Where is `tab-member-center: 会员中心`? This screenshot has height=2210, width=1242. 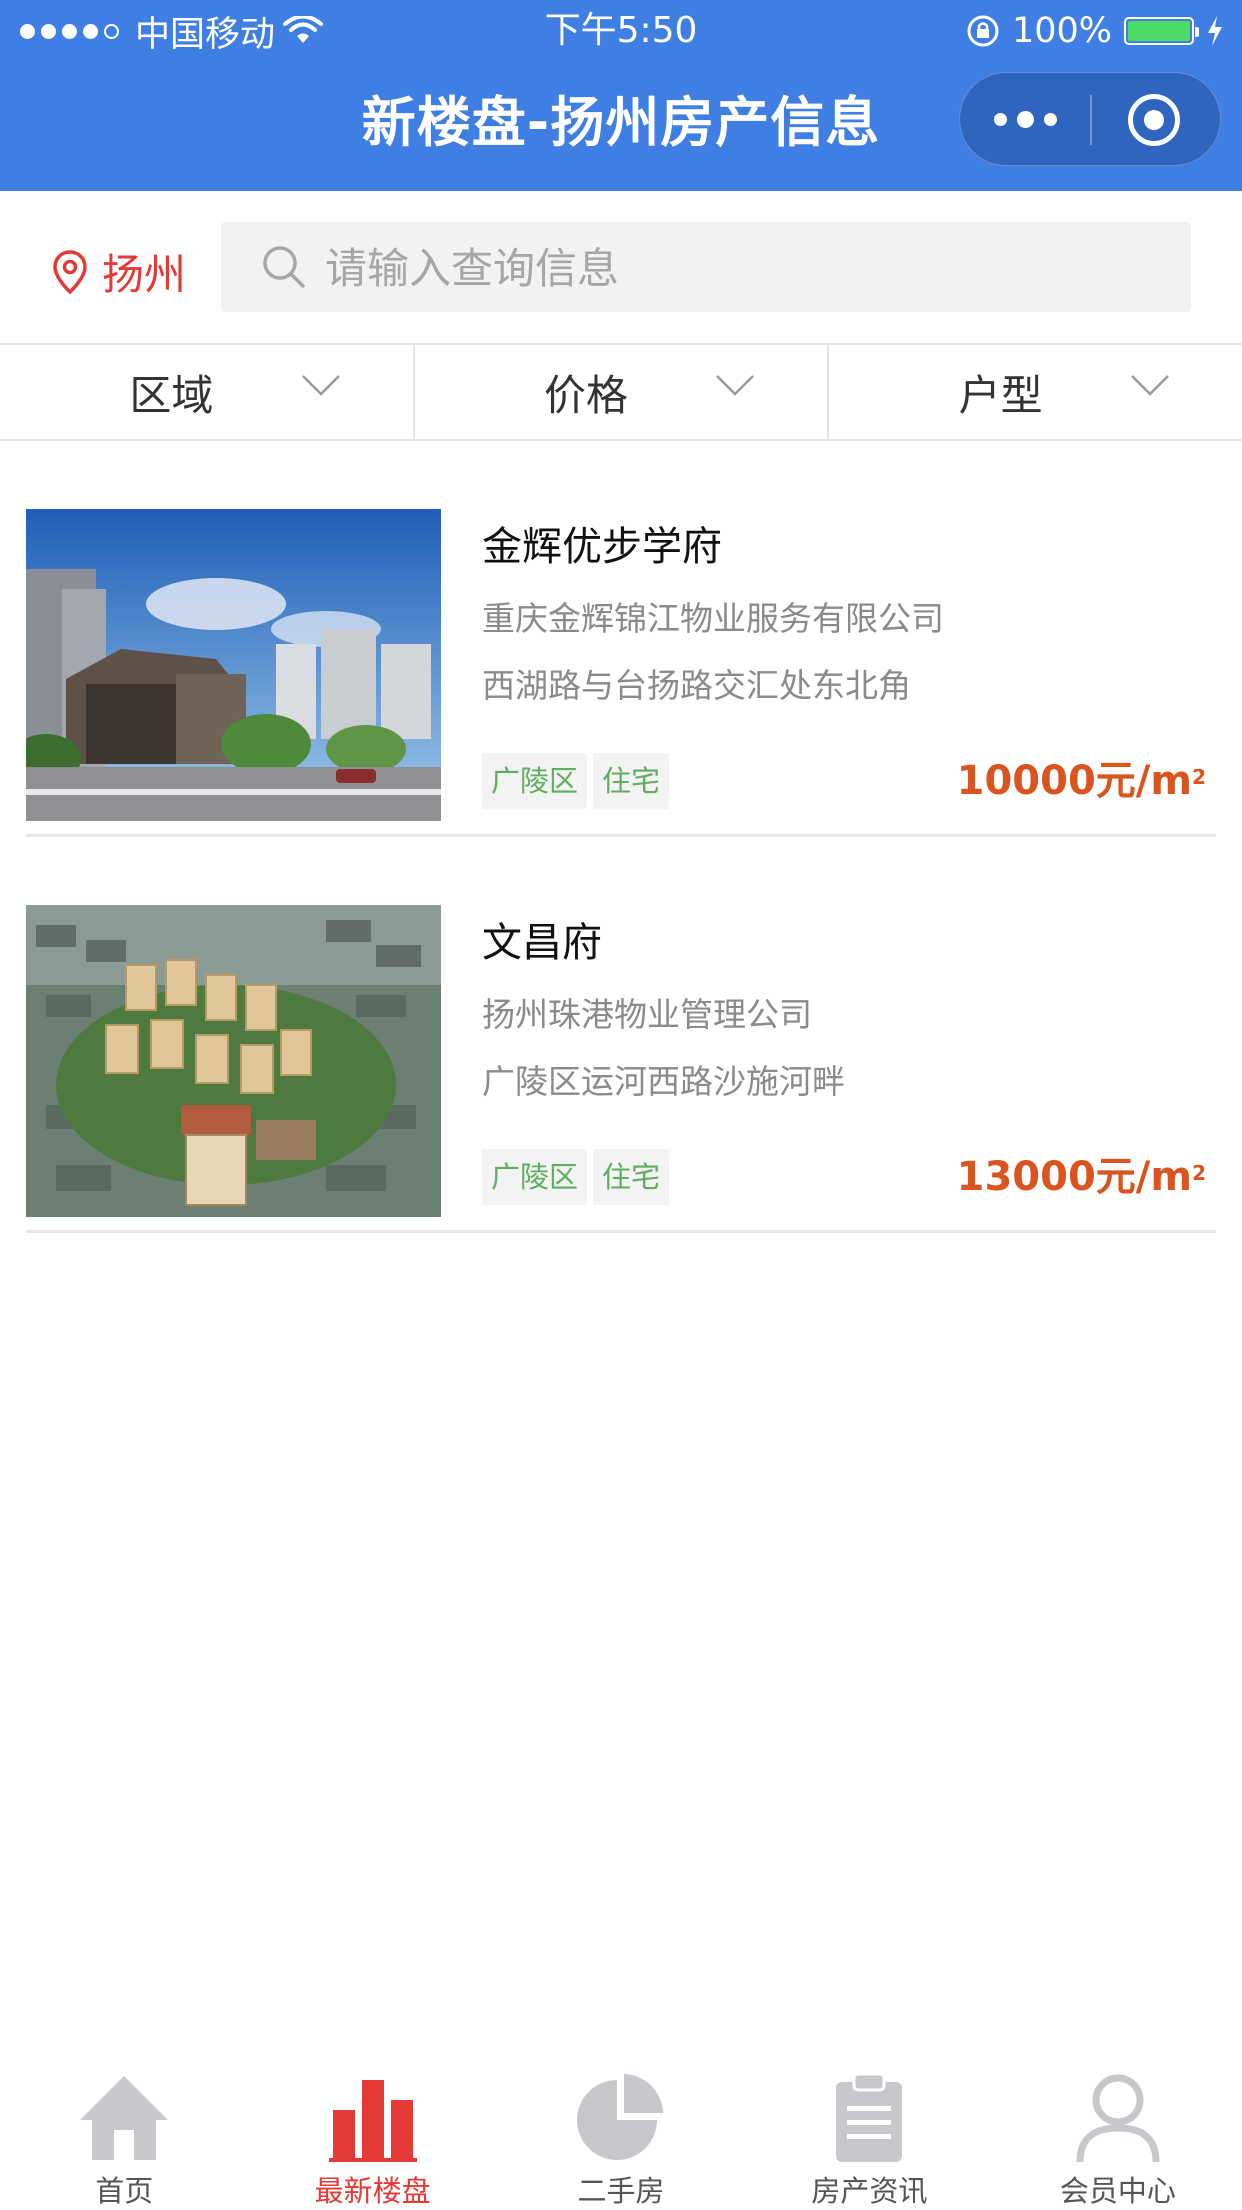 tab-member-center: 会员中心 is located at coordinates (1118, 2134).